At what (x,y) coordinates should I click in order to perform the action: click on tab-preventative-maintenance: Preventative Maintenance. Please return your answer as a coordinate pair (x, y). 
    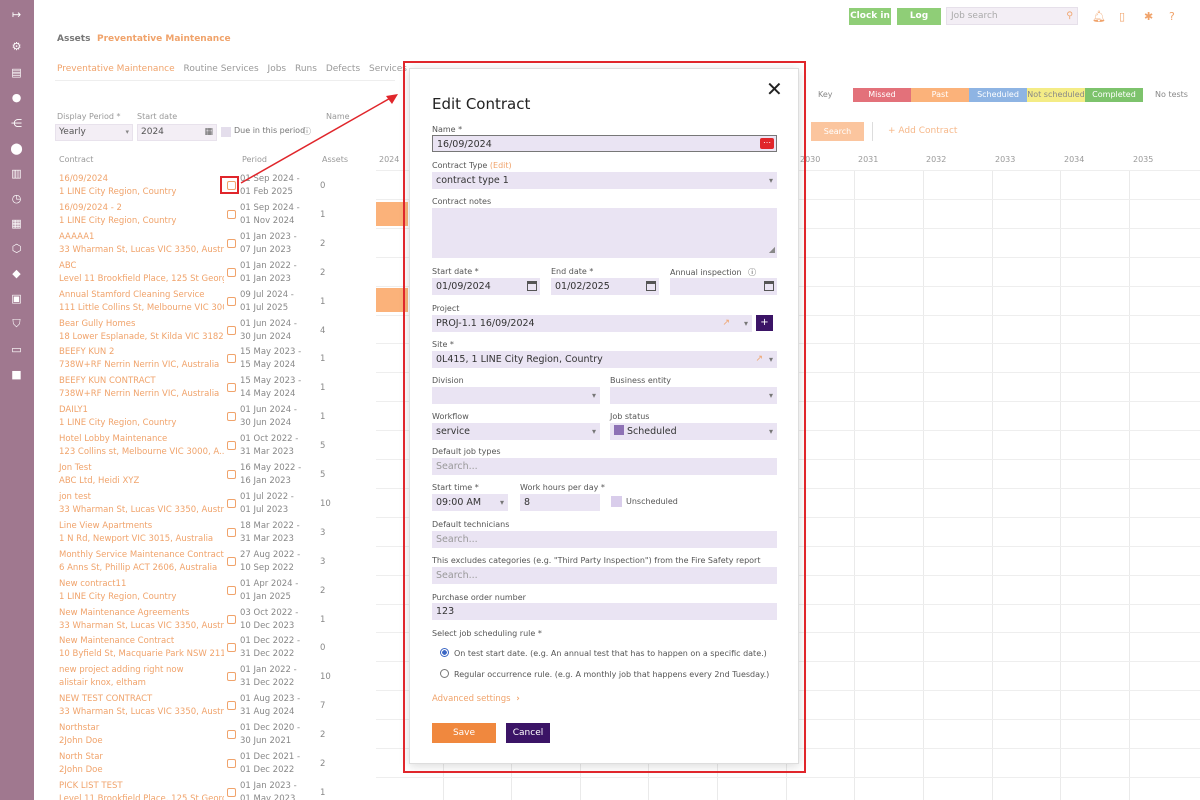
    Looking at the image, I should click on (116, 69).